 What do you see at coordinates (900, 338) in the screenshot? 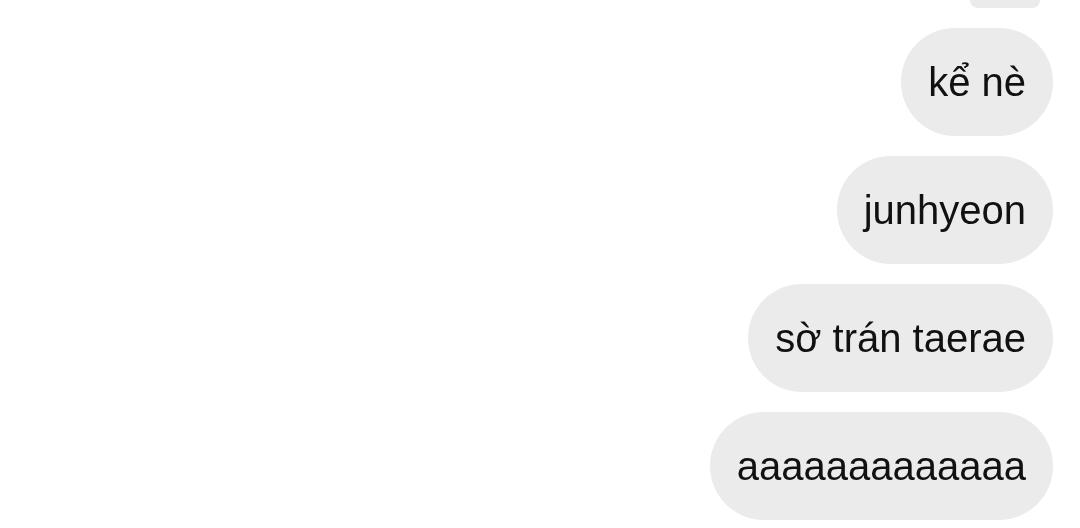
I see `message-bubble: sờ trán taerae` at bounding box center [900, 338].